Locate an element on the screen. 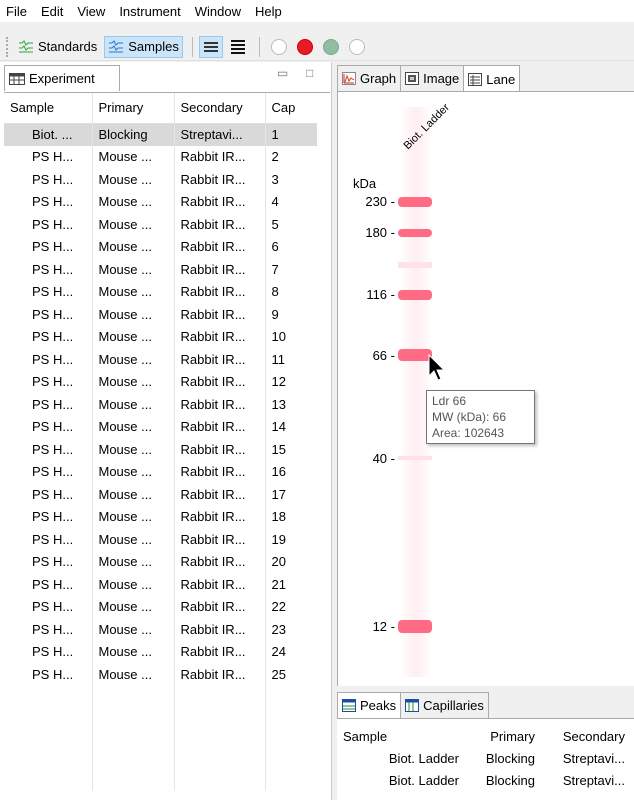  cell-cap: 22 is located at coordinates (290, 606).